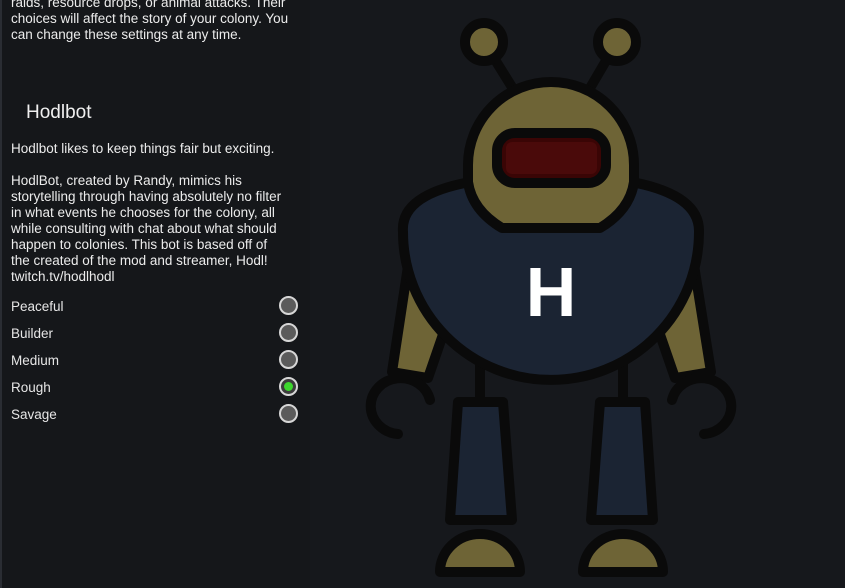 Image resolution: width=845 pixels, height=588 pixels. I want to click on difficulty-list: Peaceful Builder Medium Rough Savage, so click(157, 361).